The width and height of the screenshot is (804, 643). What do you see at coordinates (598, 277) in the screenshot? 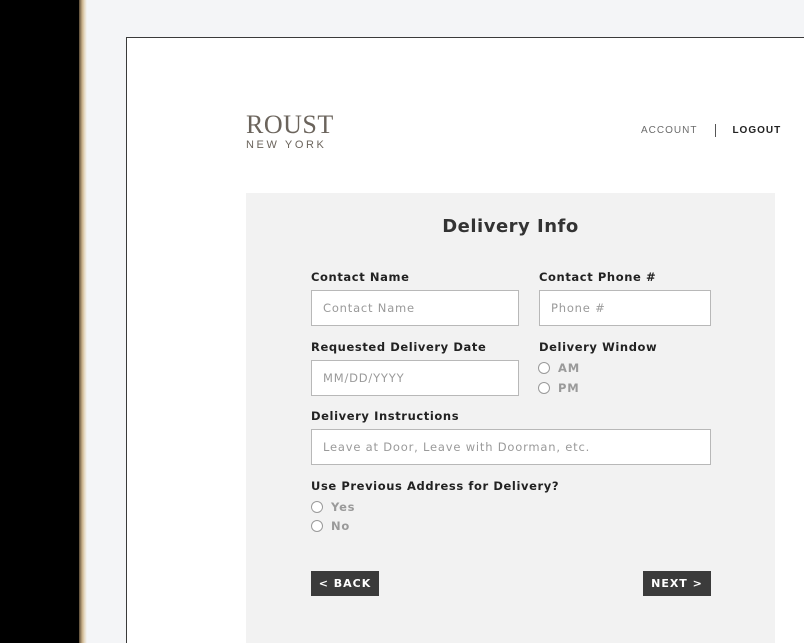
I see `contact-phone-label: Contact Phone #` at bounding box center [598, 277].